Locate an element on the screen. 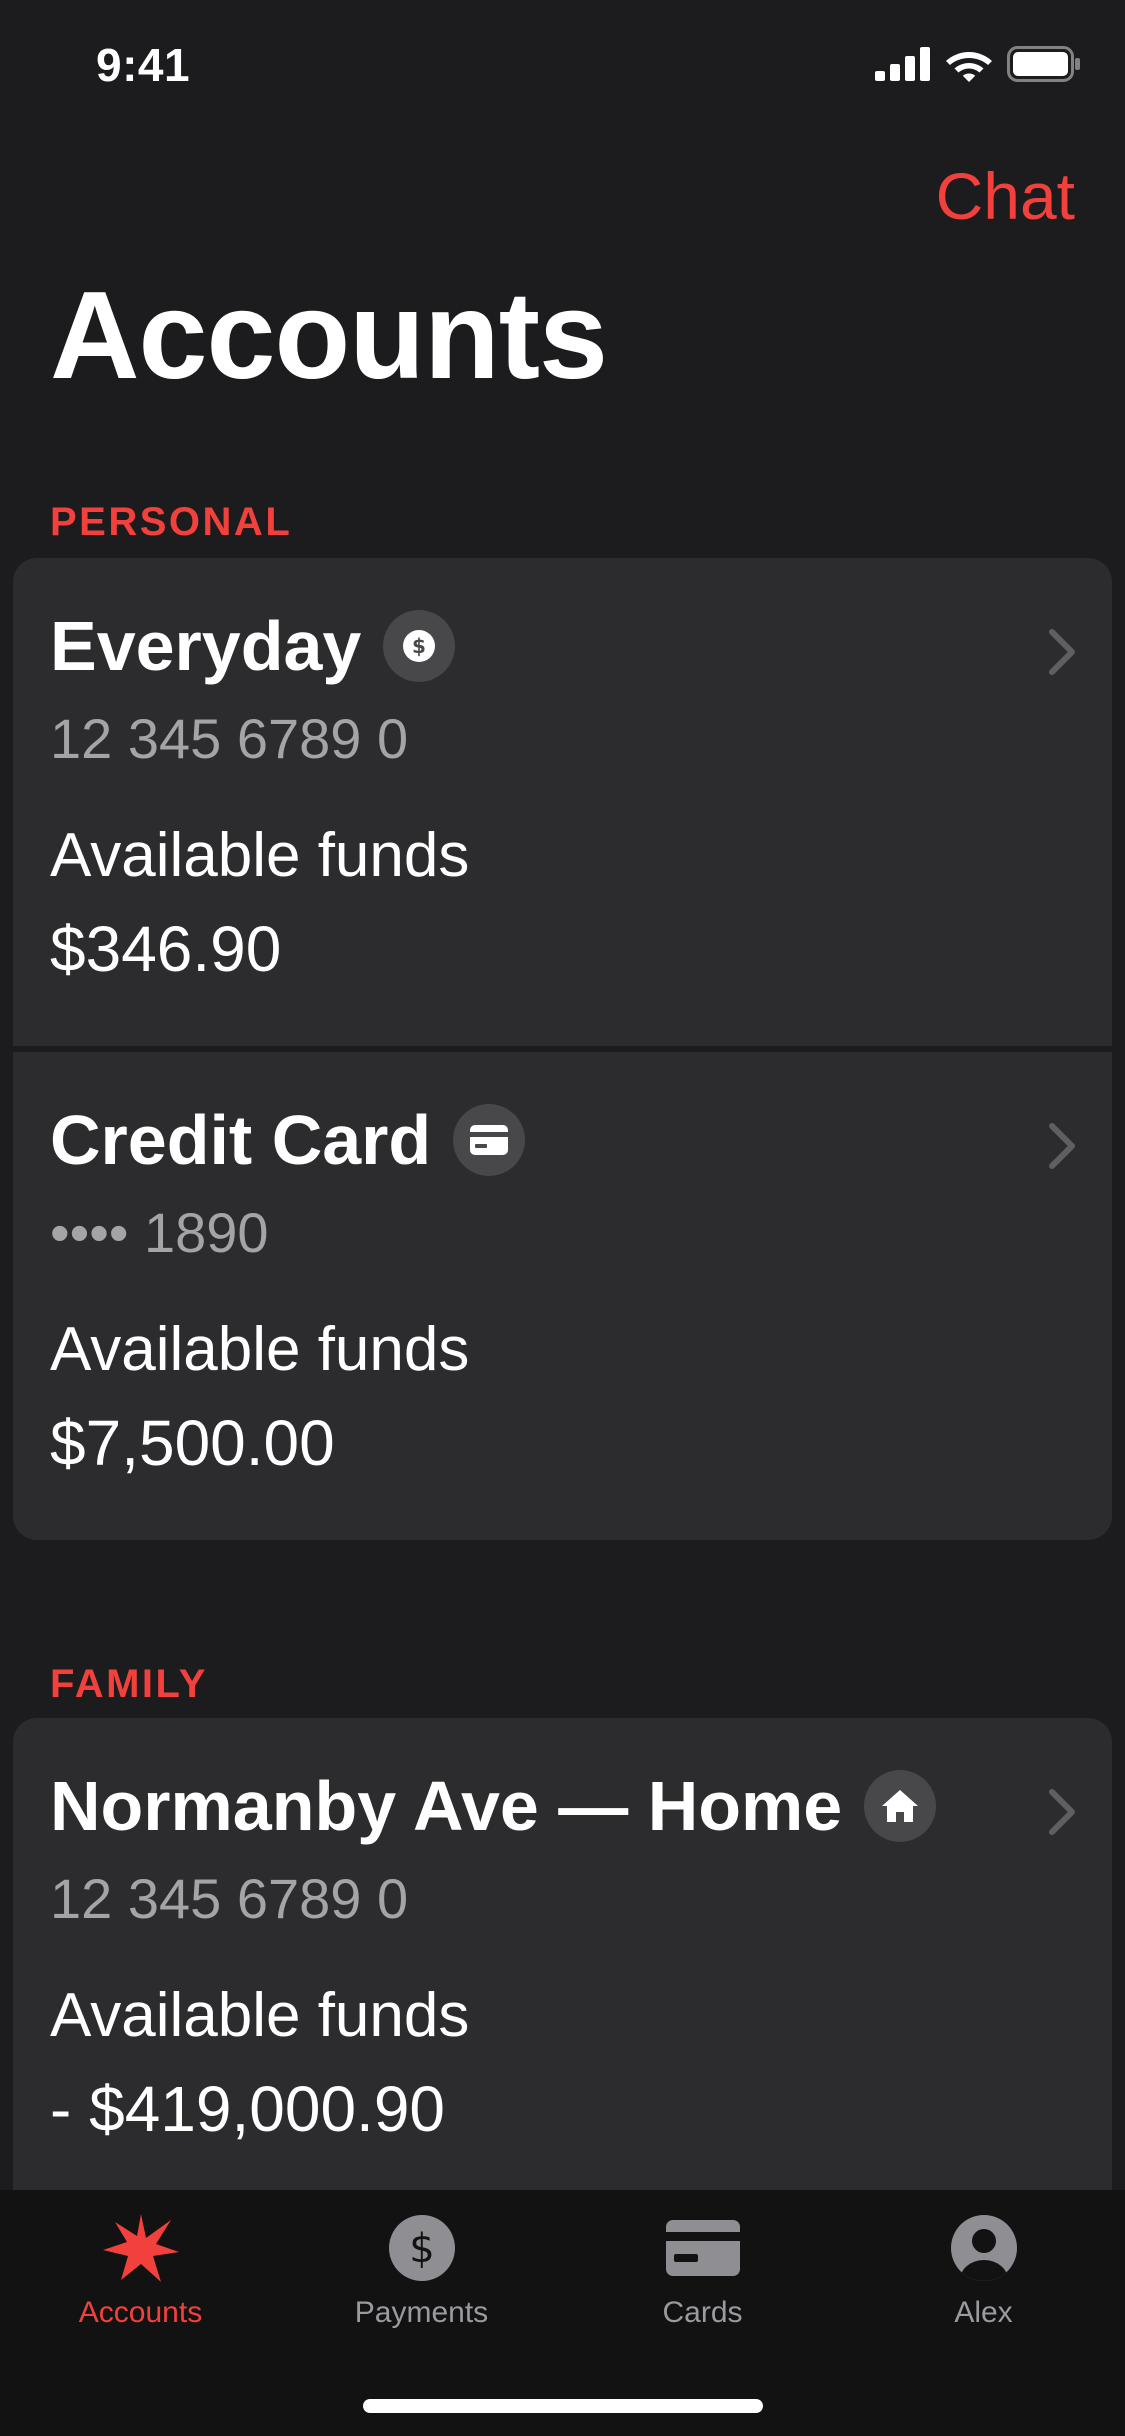 The height and width of the screenshot is (2436, 1125). wifi-icon is located at coordinates (969, 67).